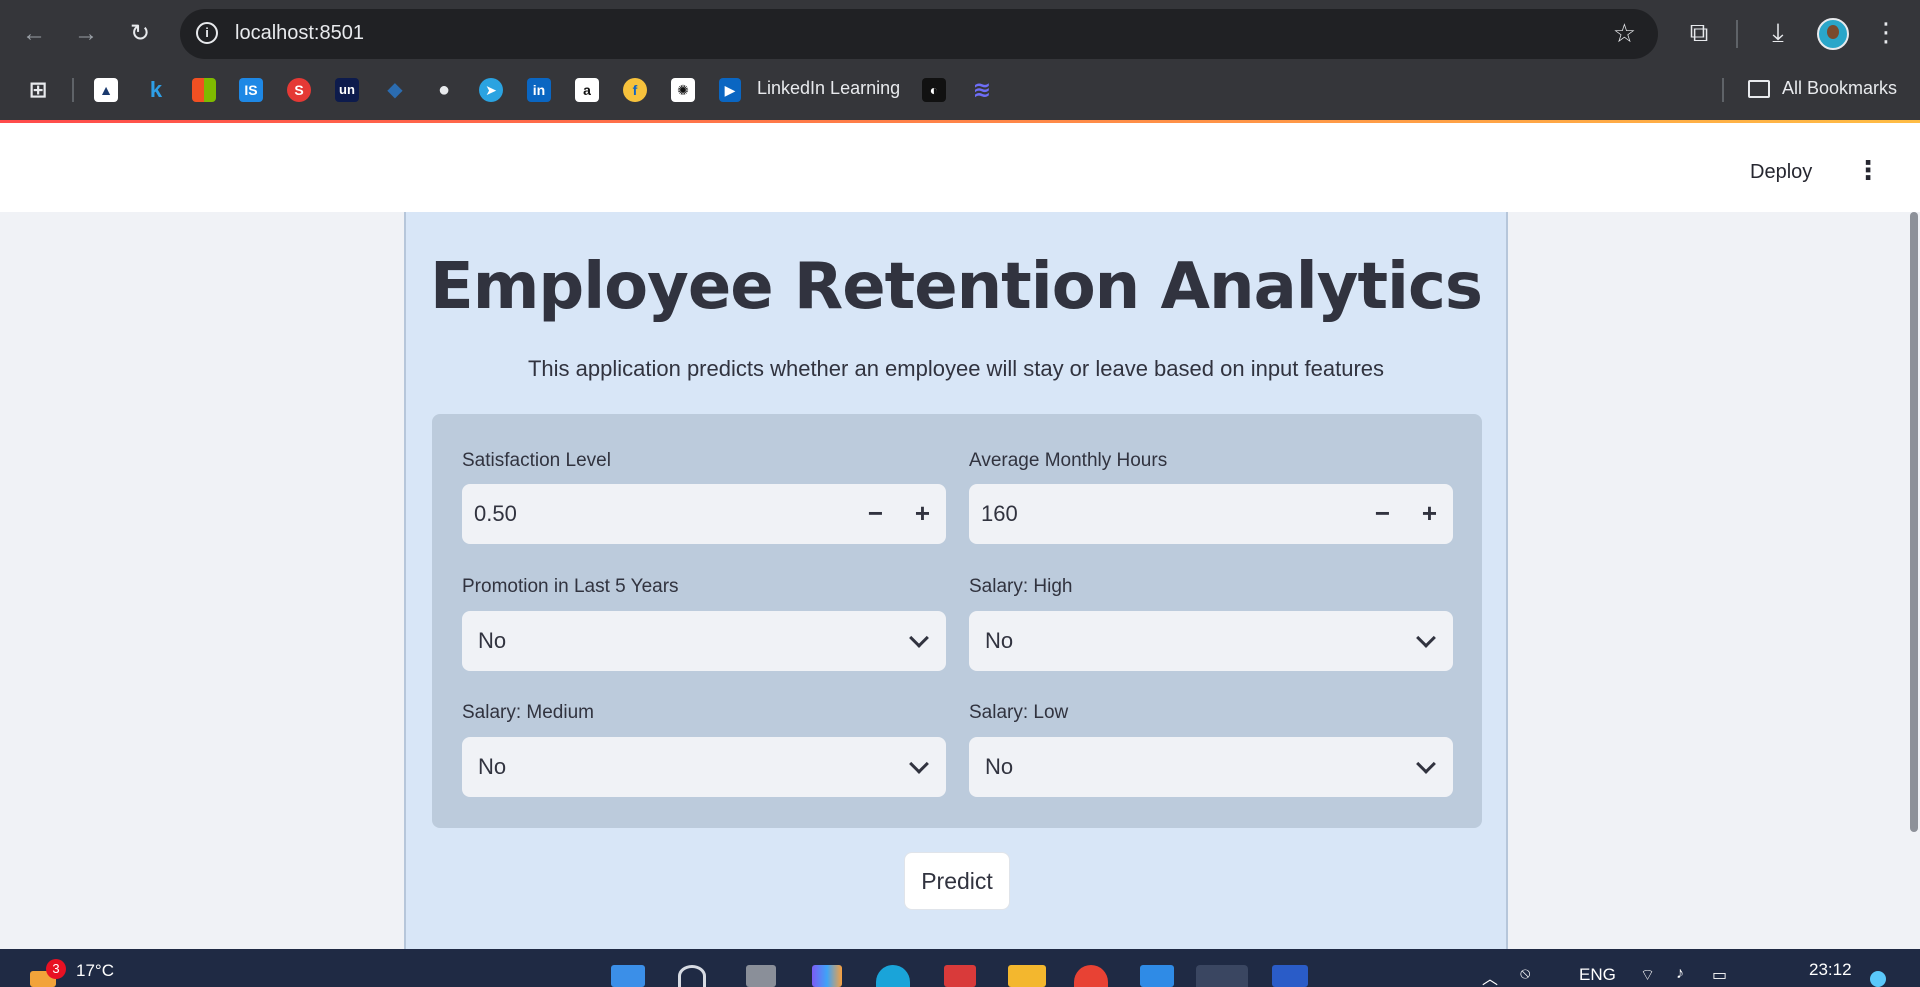 Image resolution: width=1920 pixels, height=987 pixels. Describe the element at coordinates (528, 712) in the screenshot. I see `salary-medium-label: Salary: Medium` at that location.